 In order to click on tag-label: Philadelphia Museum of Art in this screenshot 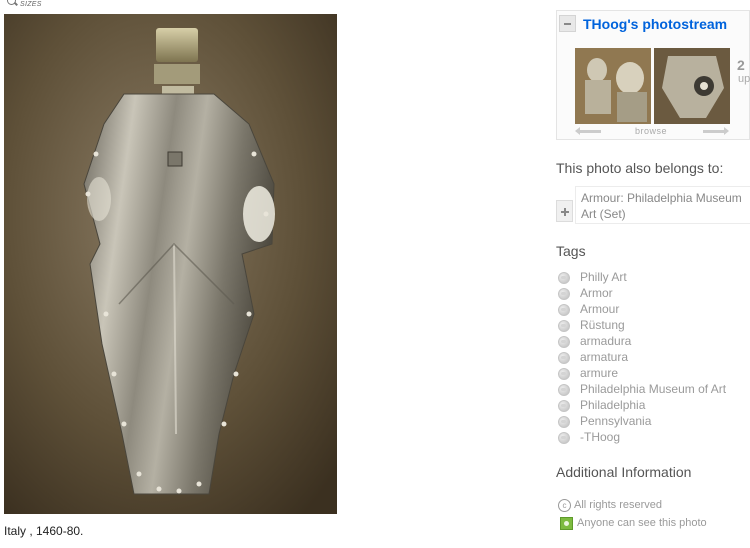, I will do `click(653, 389)`.